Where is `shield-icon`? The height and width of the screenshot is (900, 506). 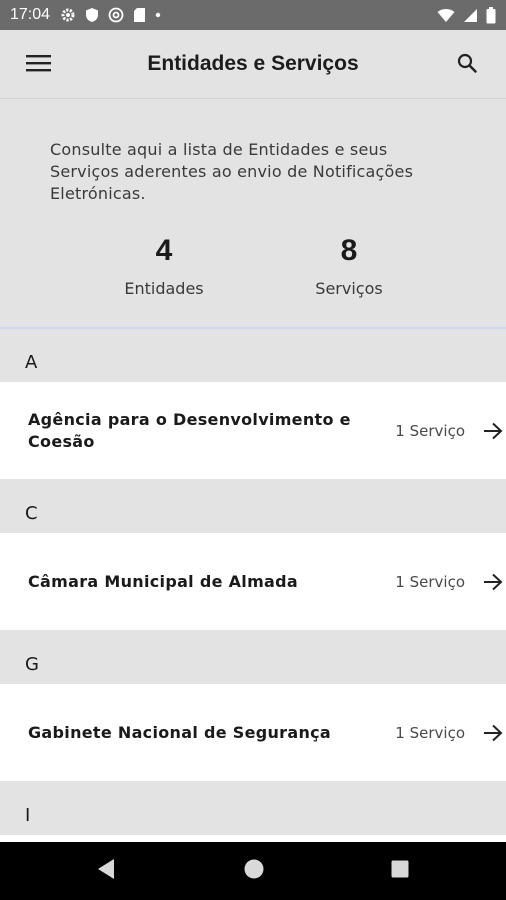
shield-icon is located at coordinates (92, 15).